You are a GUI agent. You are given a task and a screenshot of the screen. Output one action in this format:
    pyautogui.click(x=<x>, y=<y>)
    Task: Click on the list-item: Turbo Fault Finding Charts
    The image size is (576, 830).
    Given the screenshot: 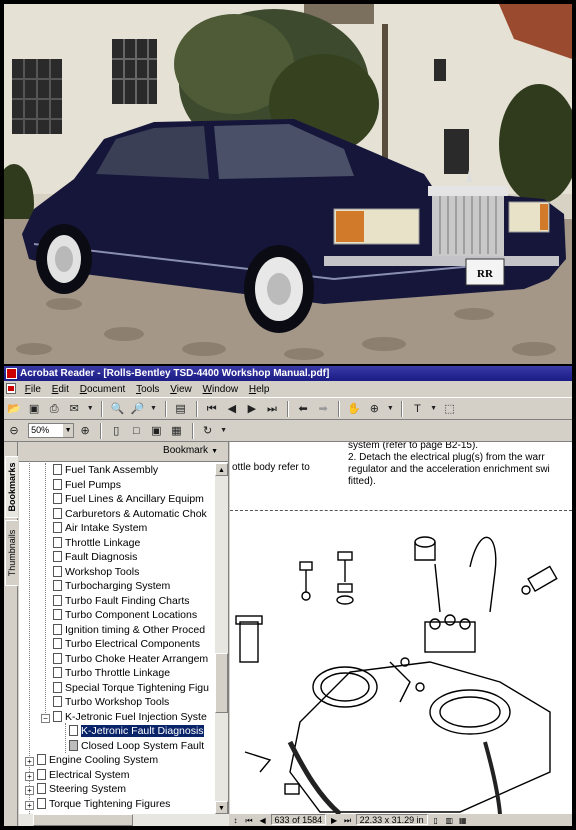 What is the action you would take?
    pyautogui.click(x=117, y=601)
    